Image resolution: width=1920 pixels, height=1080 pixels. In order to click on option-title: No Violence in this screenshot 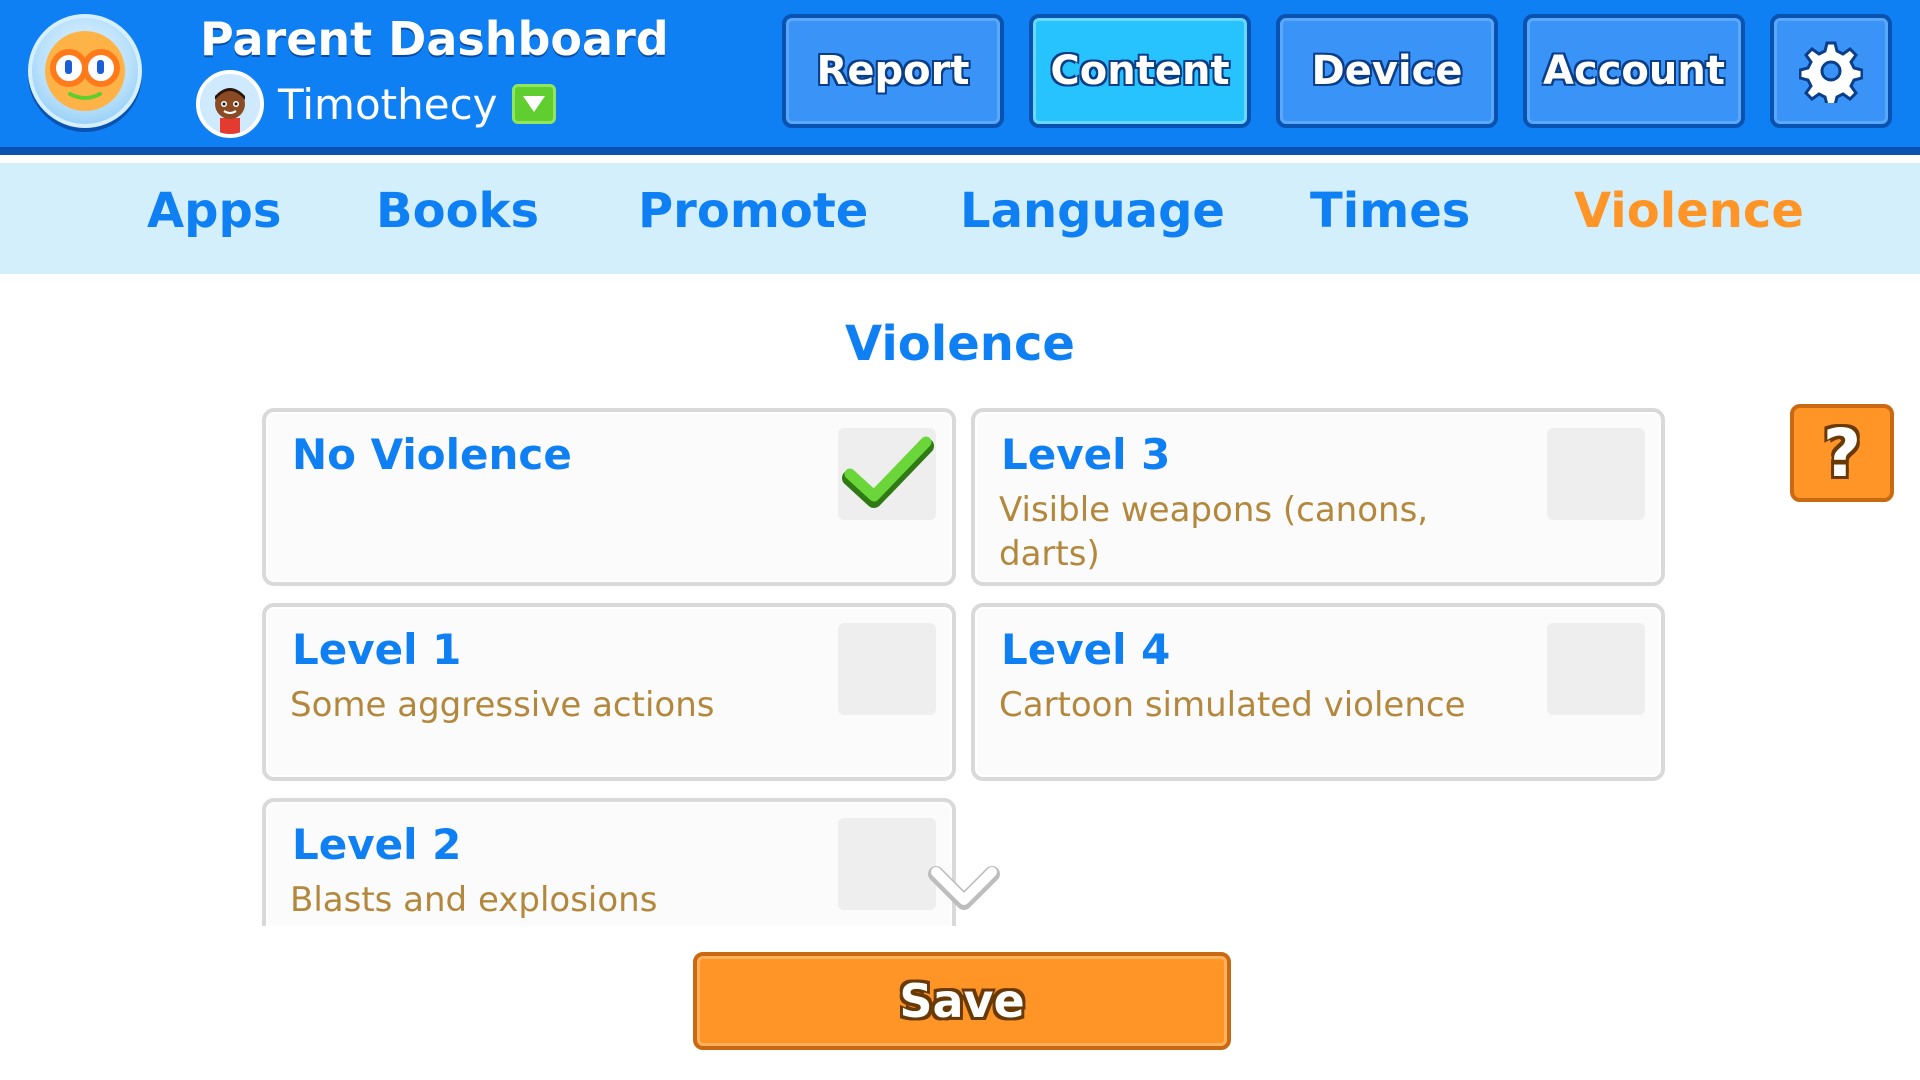, I will do `click(432, 454)`.